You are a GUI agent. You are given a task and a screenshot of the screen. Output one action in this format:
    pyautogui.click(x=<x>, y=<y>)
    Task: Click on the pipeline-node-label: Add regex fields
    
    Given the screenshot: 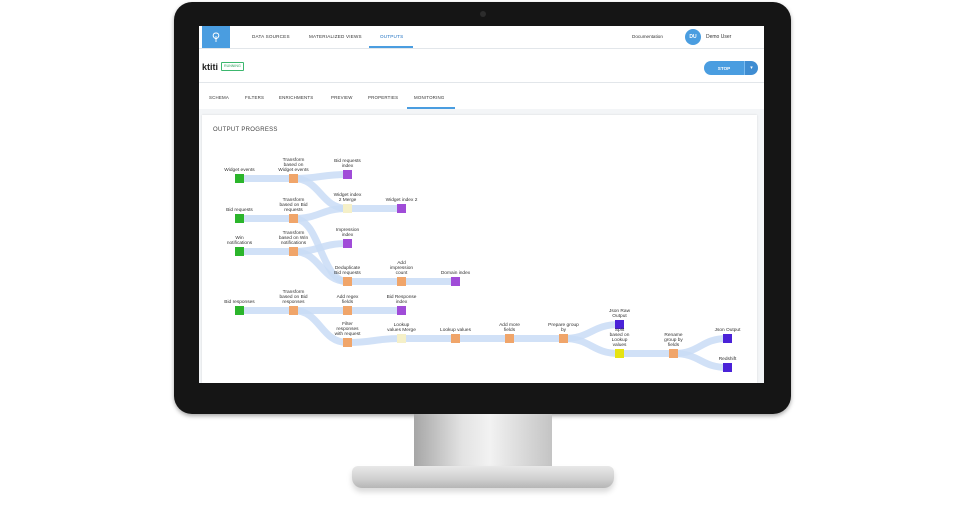 What is the action you would take?
    pyautogui.click(x=347, y=300)
    